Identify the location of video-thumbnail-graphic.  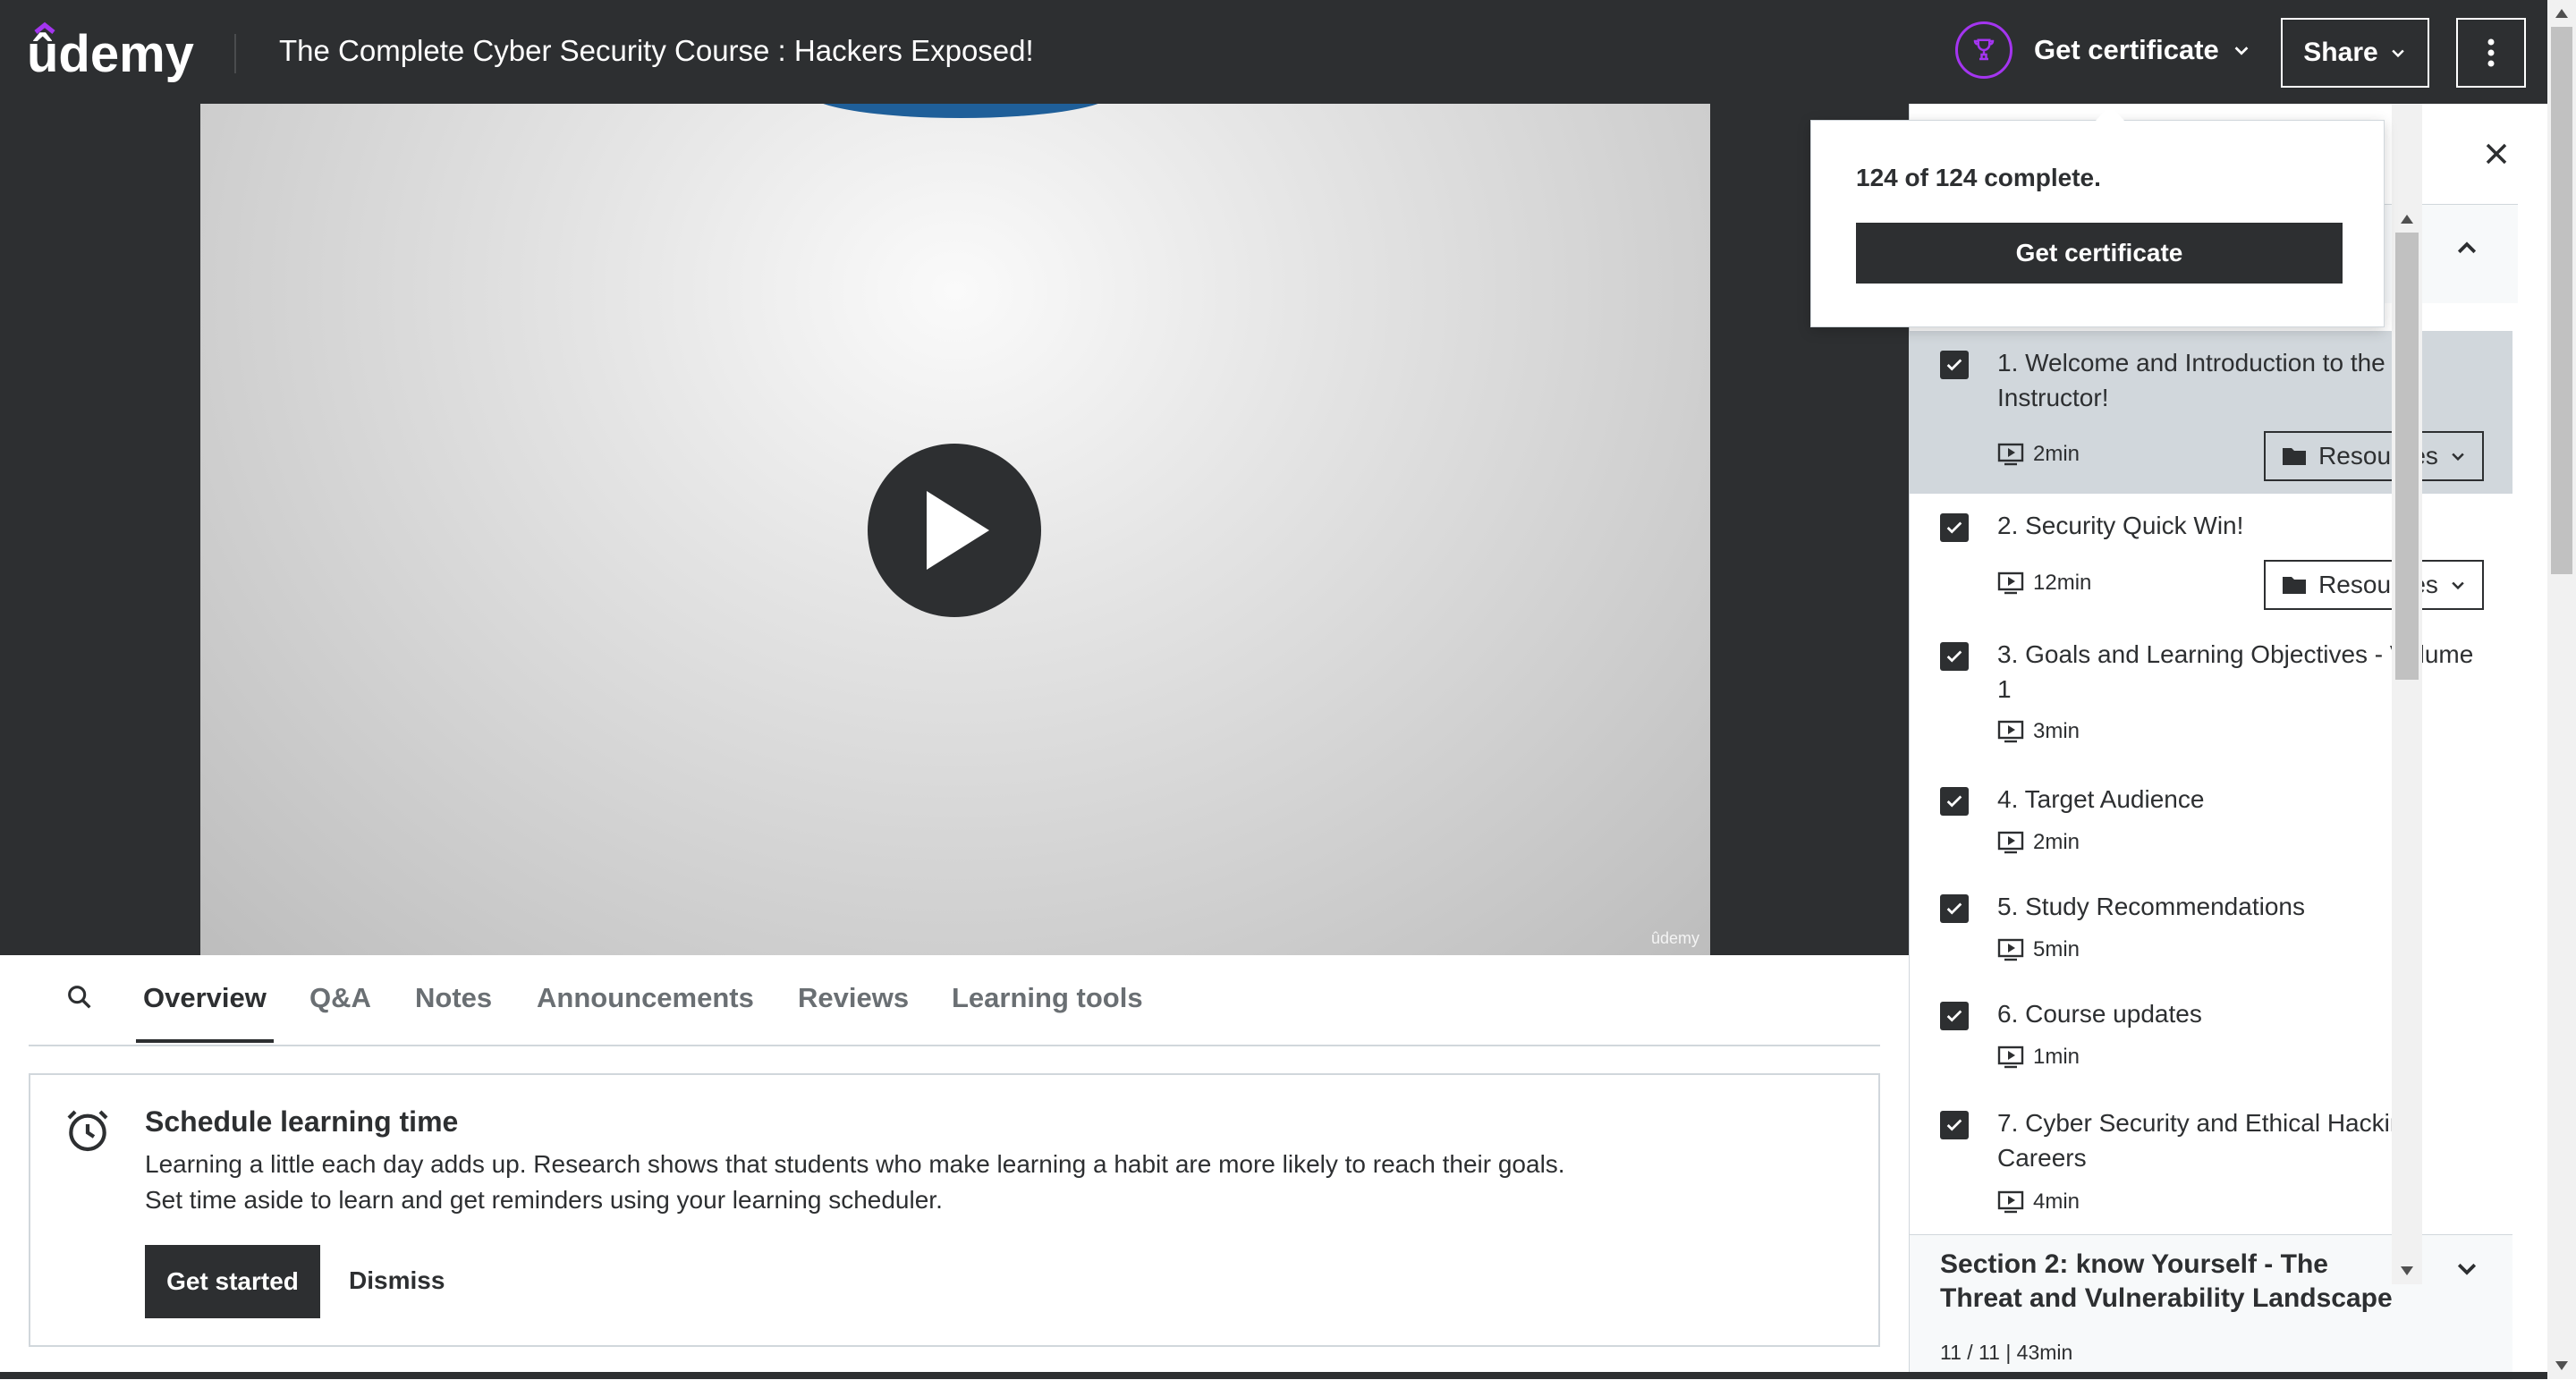
(961, 111).